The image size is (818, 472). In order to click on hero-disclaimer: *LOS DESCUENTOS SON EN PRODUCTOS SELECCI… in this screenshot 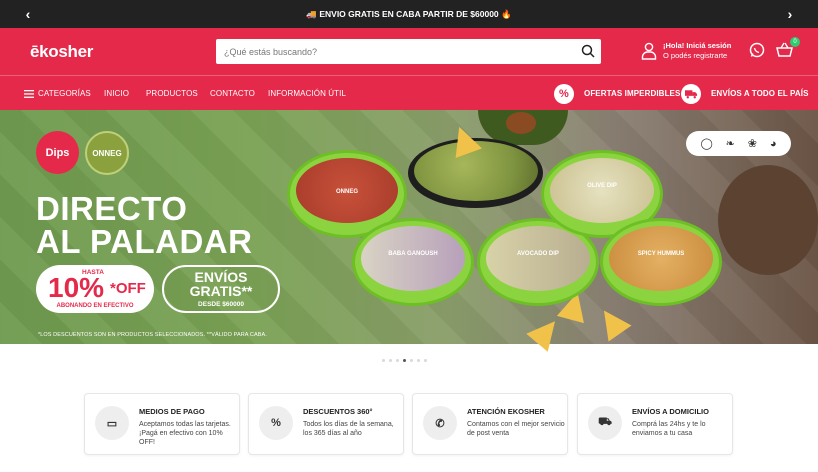, I will do `click(152, 335)`.